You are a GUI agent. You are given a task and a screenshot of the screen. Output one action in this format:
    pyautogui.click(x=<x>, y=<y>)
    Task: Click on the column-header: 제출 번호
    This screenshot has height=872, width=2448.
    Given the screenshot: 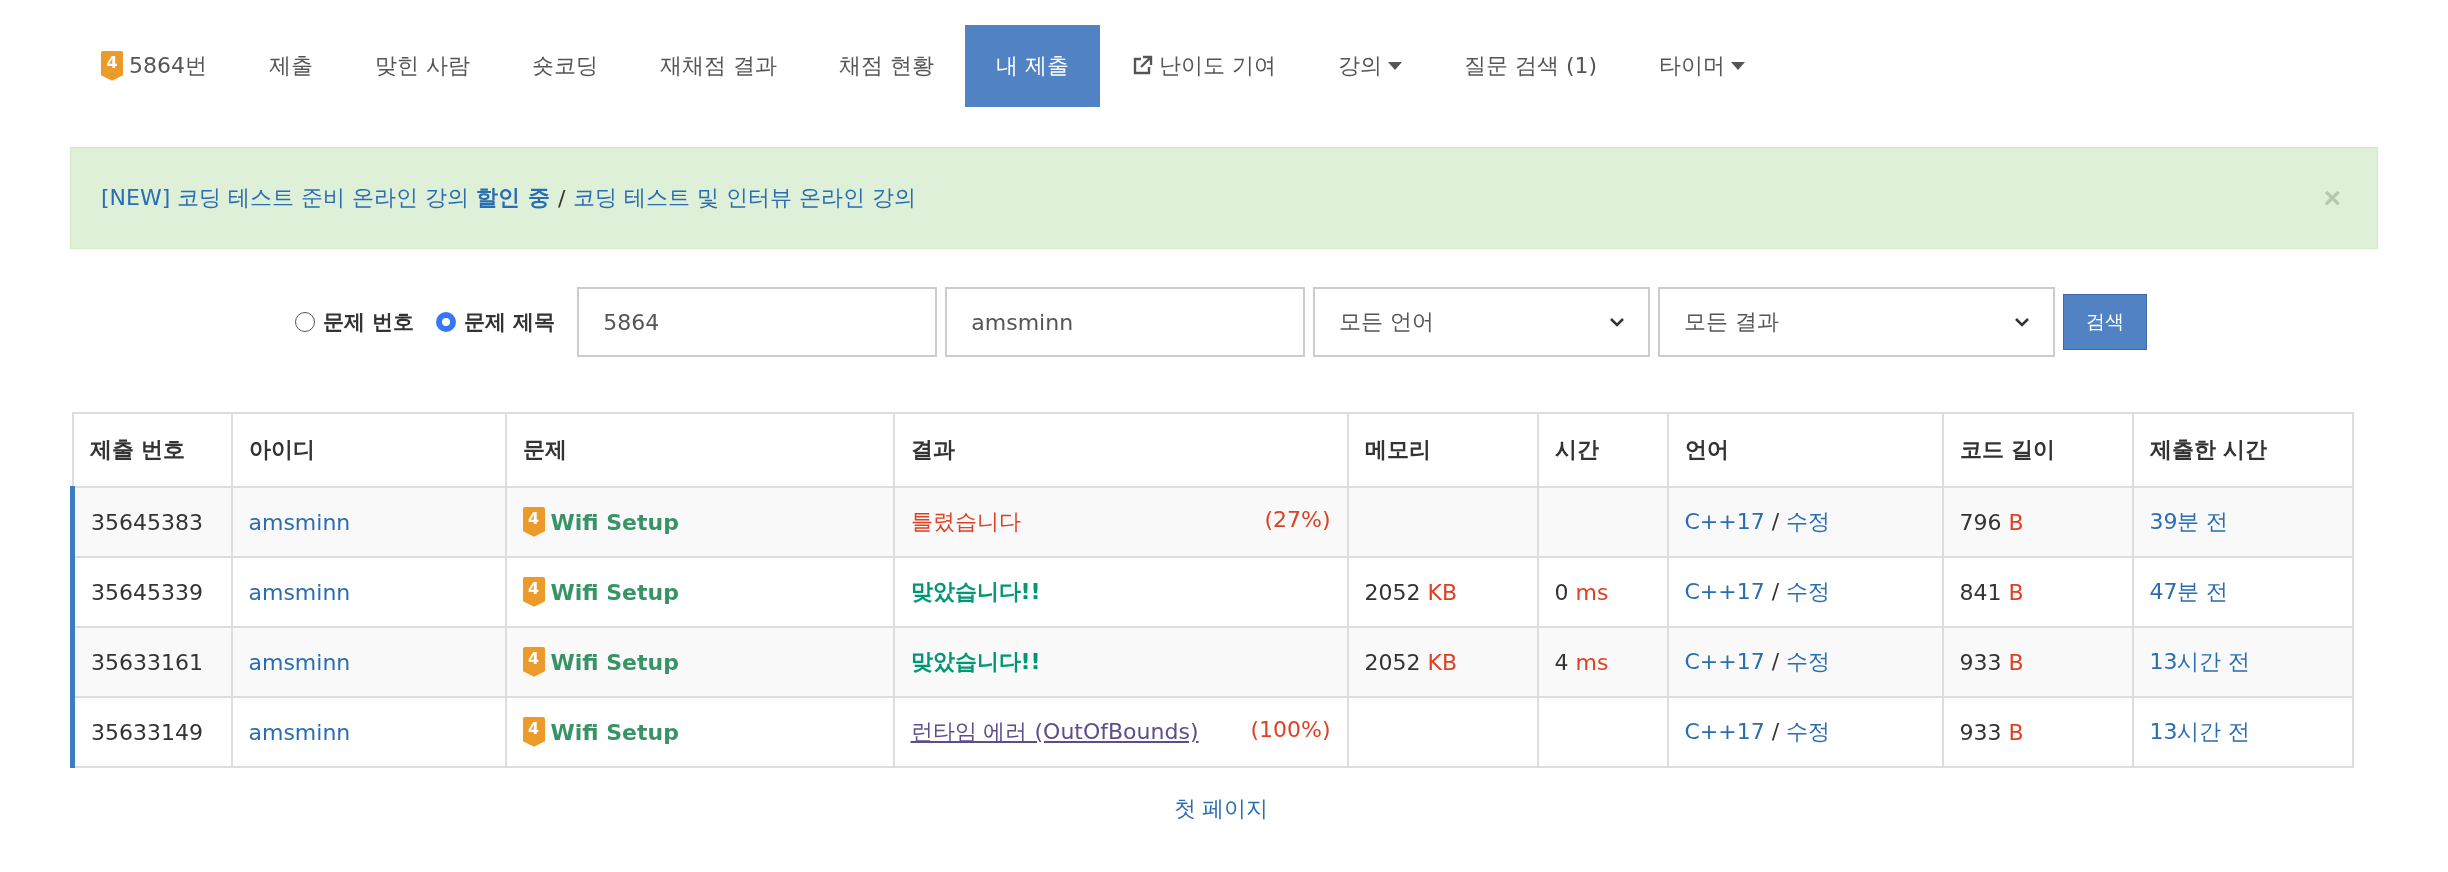 What is the action you would take?
    pyautogui.click(x=152, y=450)
    